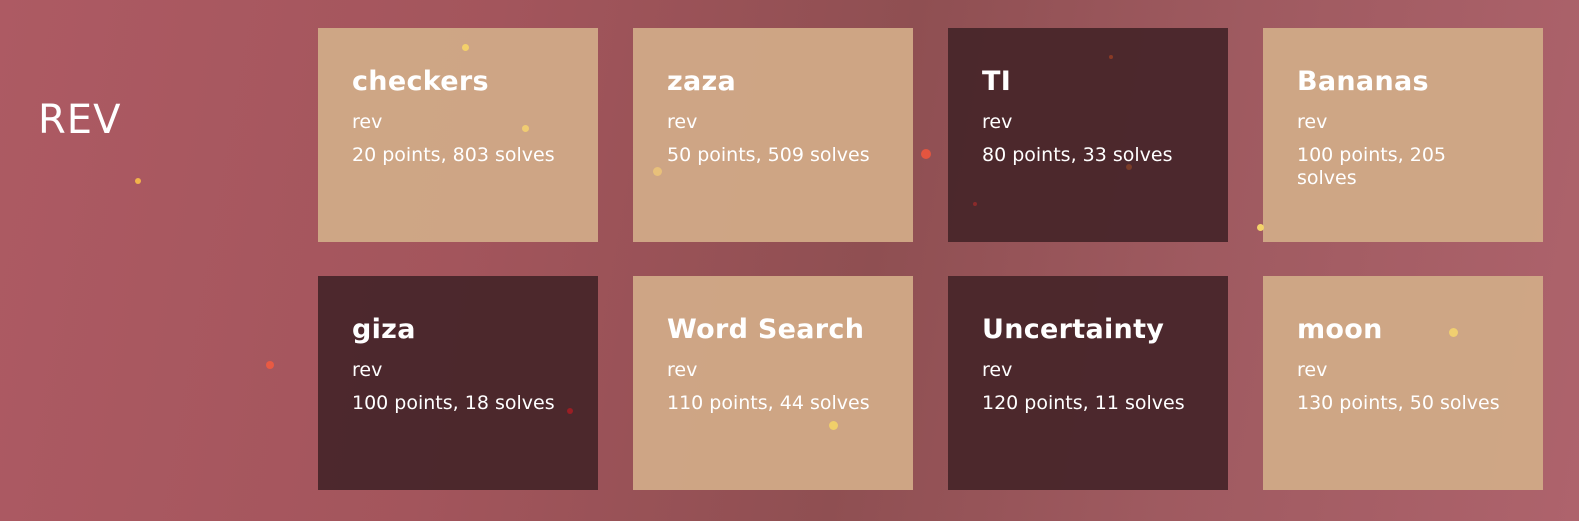 This screenshot has width=1579, height=521. What do you see at coordinates (458, 135) in the screenshot?
I see `challenge-card: checkers rev 20 points, 803 solves` at bounding box center [458, 135].